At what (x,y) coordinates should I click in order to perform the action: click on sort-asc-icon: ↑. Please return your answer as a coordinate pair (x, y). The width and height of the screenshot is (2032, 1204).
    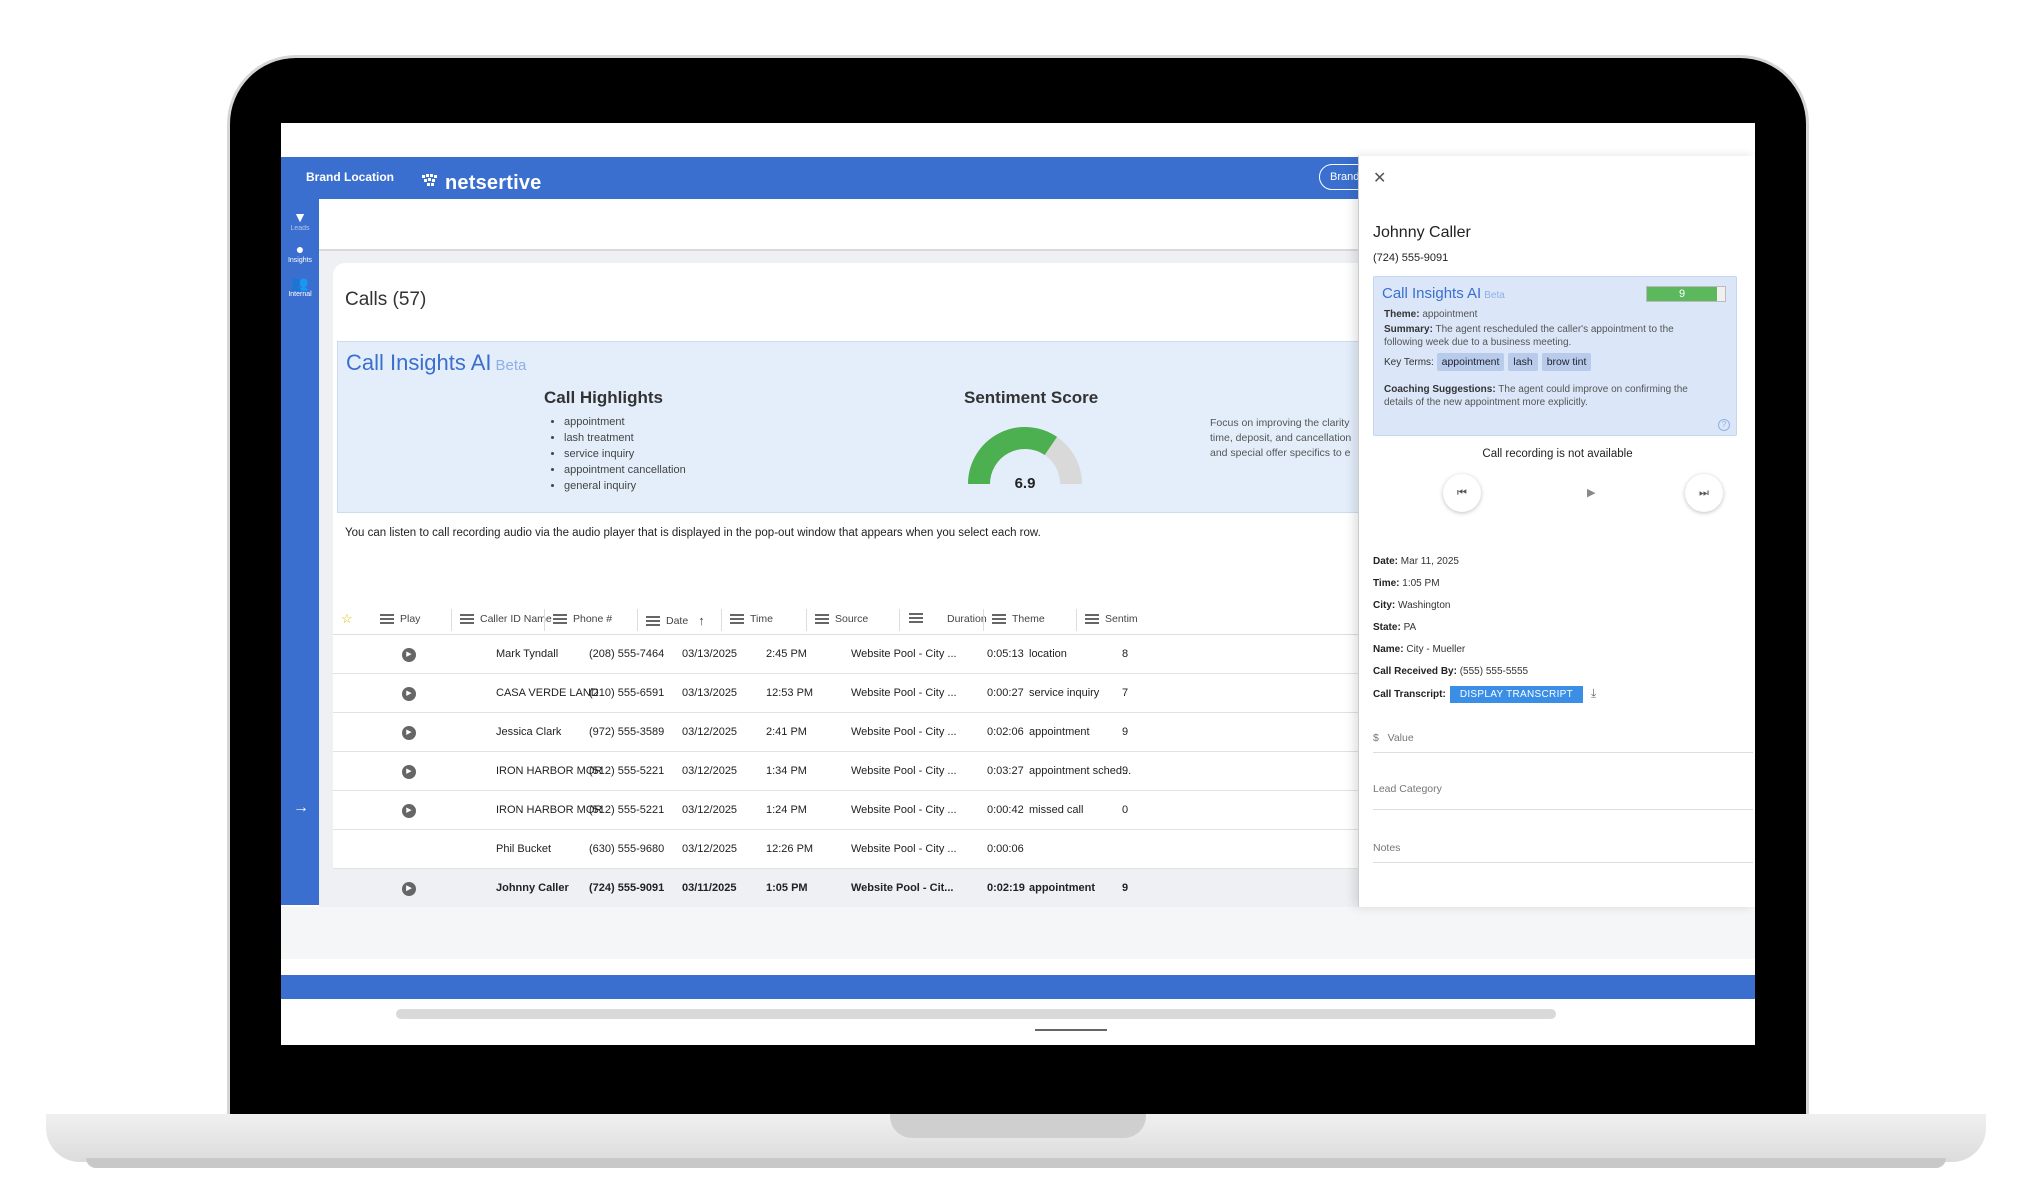
    Looking at the image, I should click on (701, 620).